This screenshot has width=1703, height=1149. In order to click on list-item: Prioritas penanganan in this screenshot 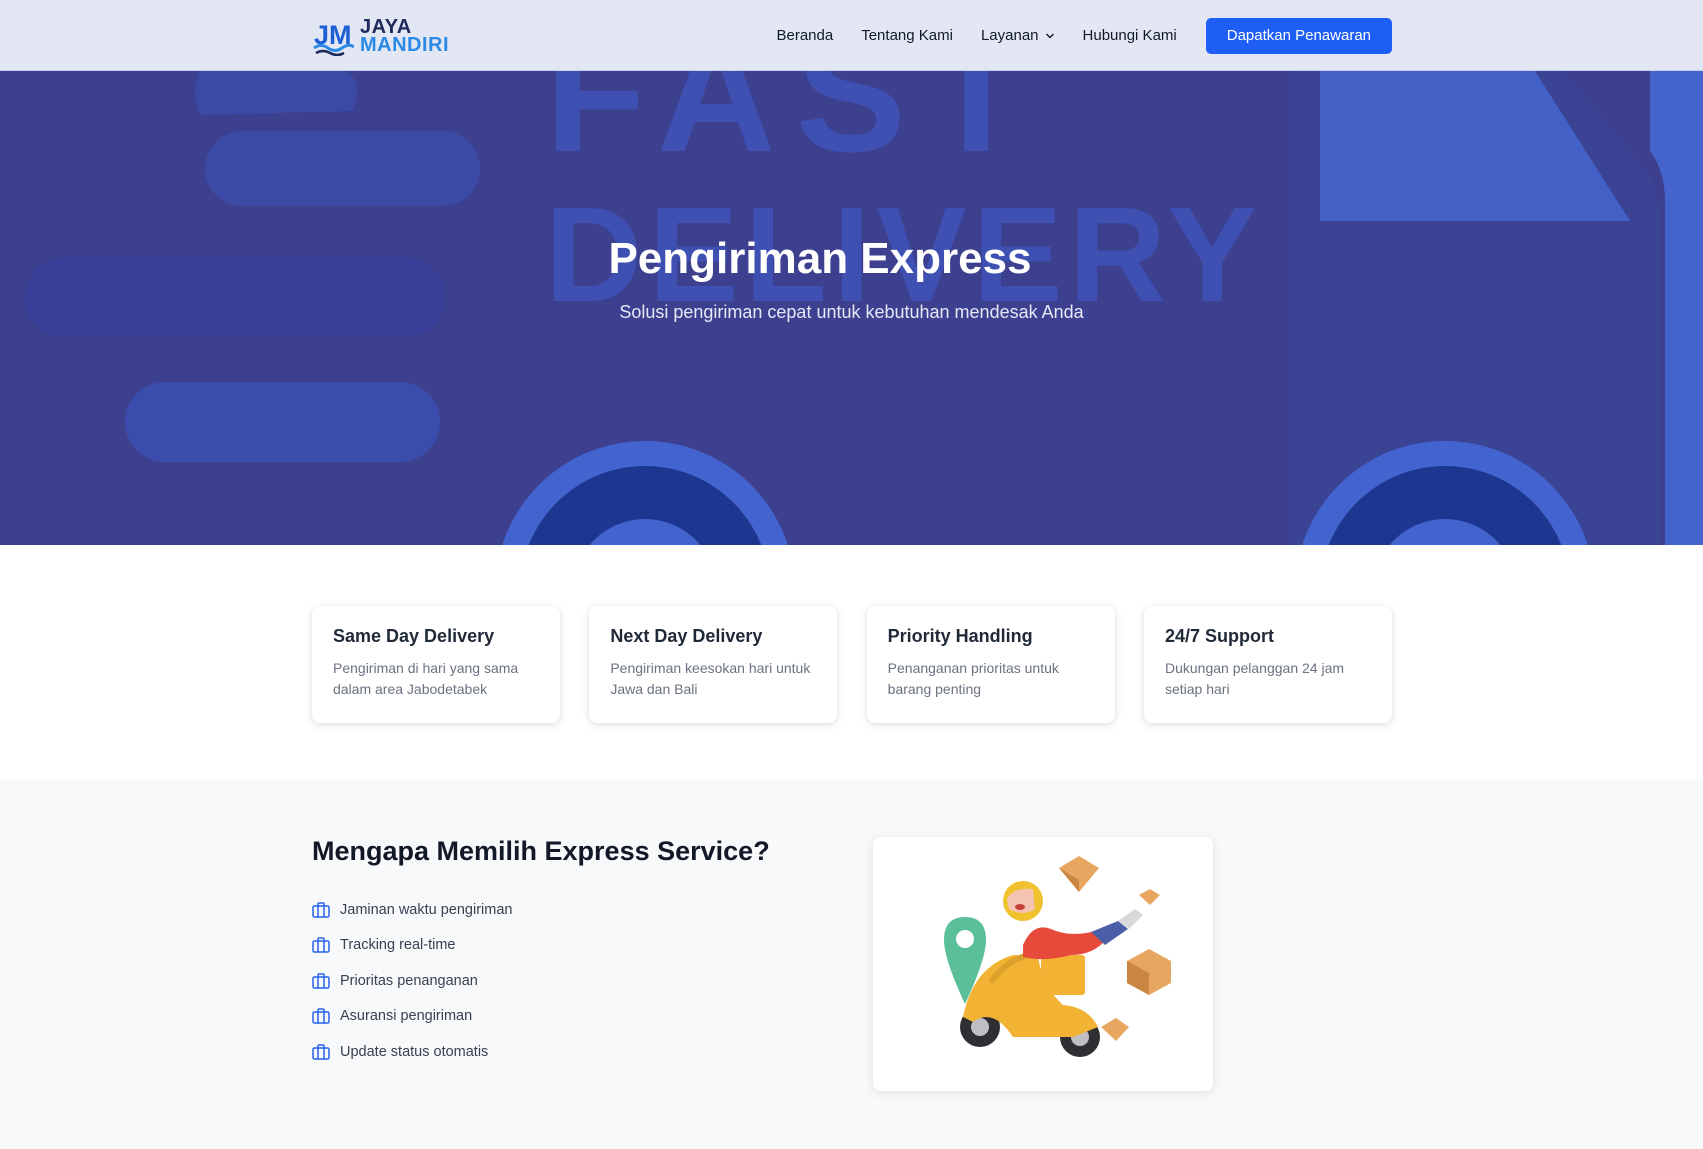, I will do `click(412, 981)`.